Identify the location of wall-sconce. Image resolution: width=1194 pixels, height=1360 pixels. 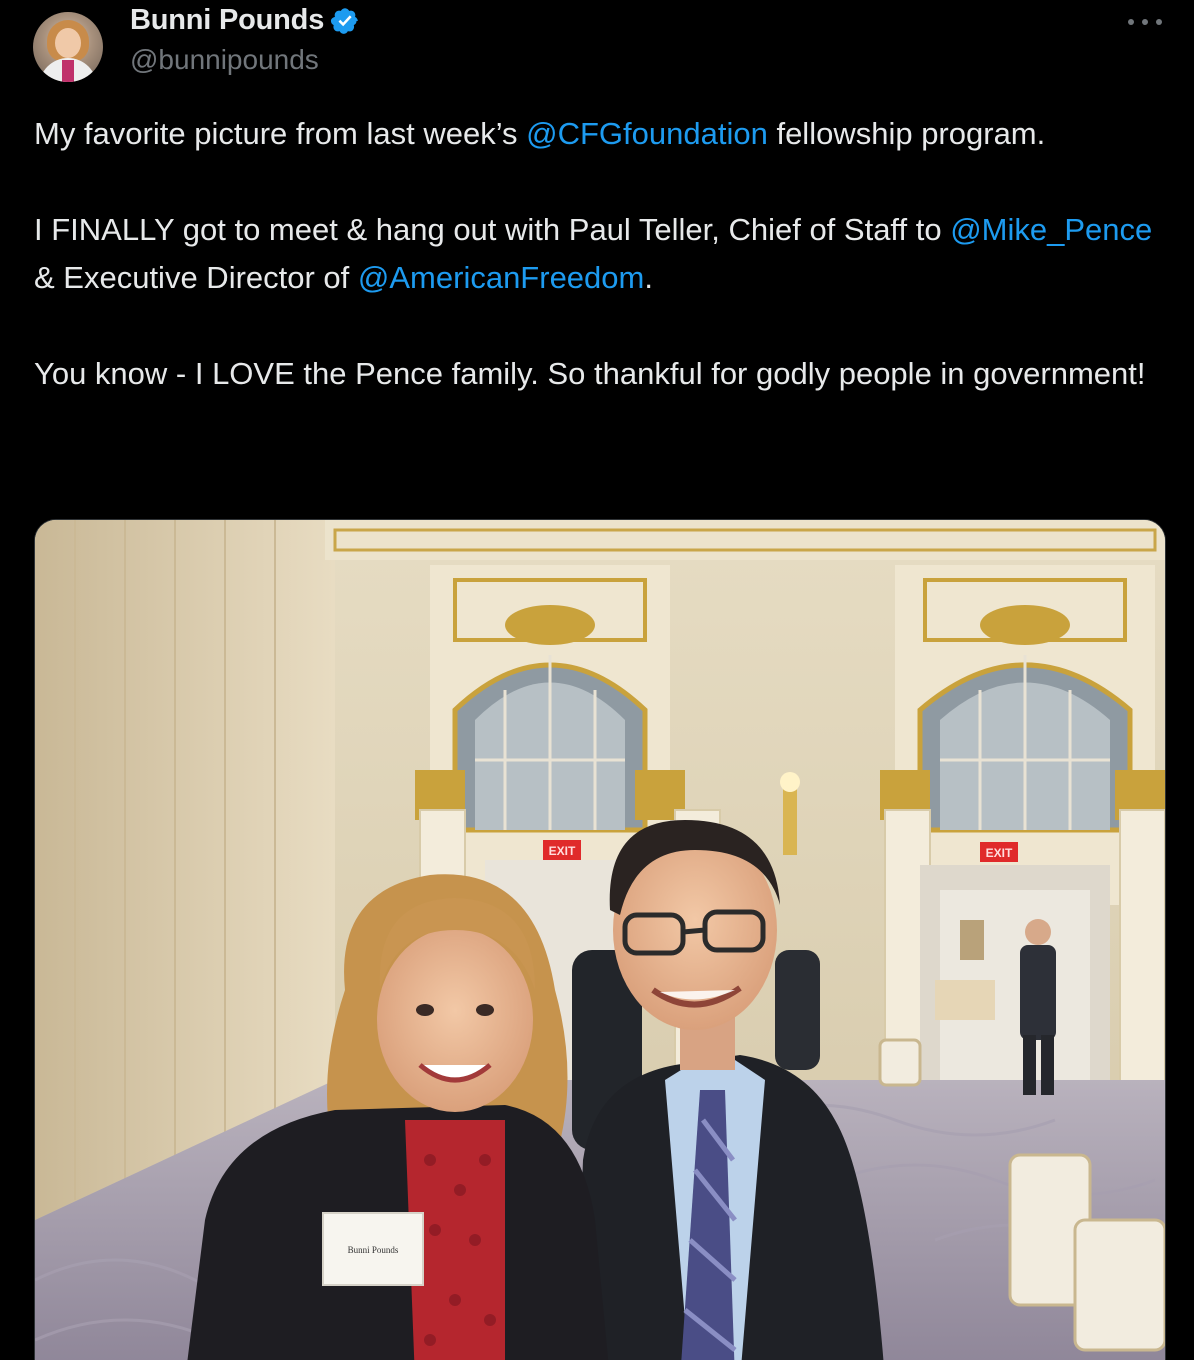
(790, 813).